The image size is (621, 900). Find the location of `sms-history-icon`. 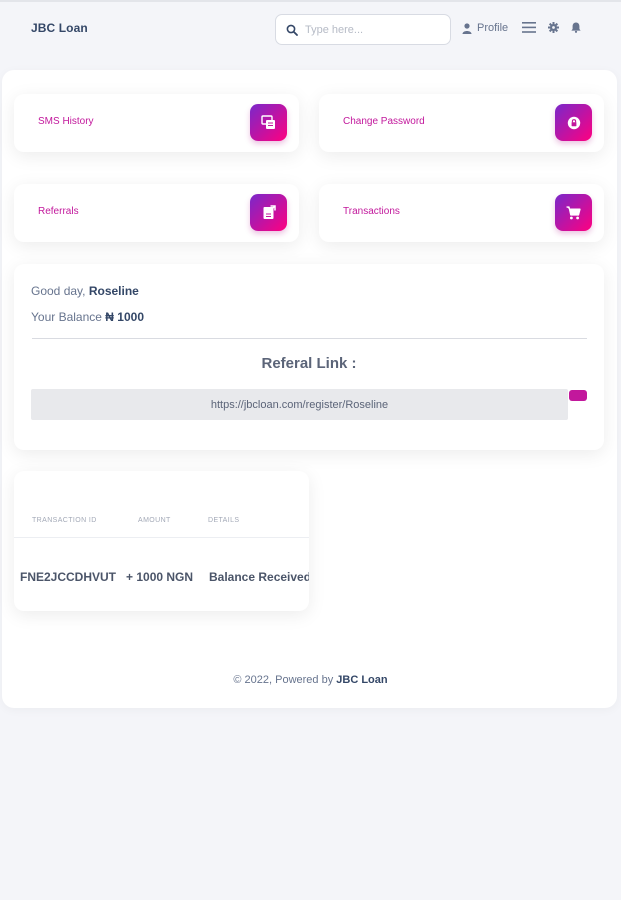

sms-history-icon is located at coordinates (268, 122).